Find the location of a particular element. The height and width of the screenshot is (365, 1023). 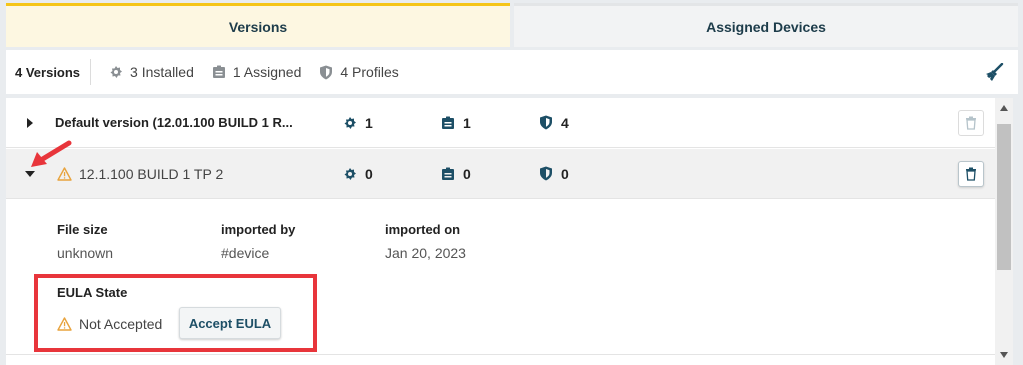

assigned-value: 1 is located at coordinates (467, 122).